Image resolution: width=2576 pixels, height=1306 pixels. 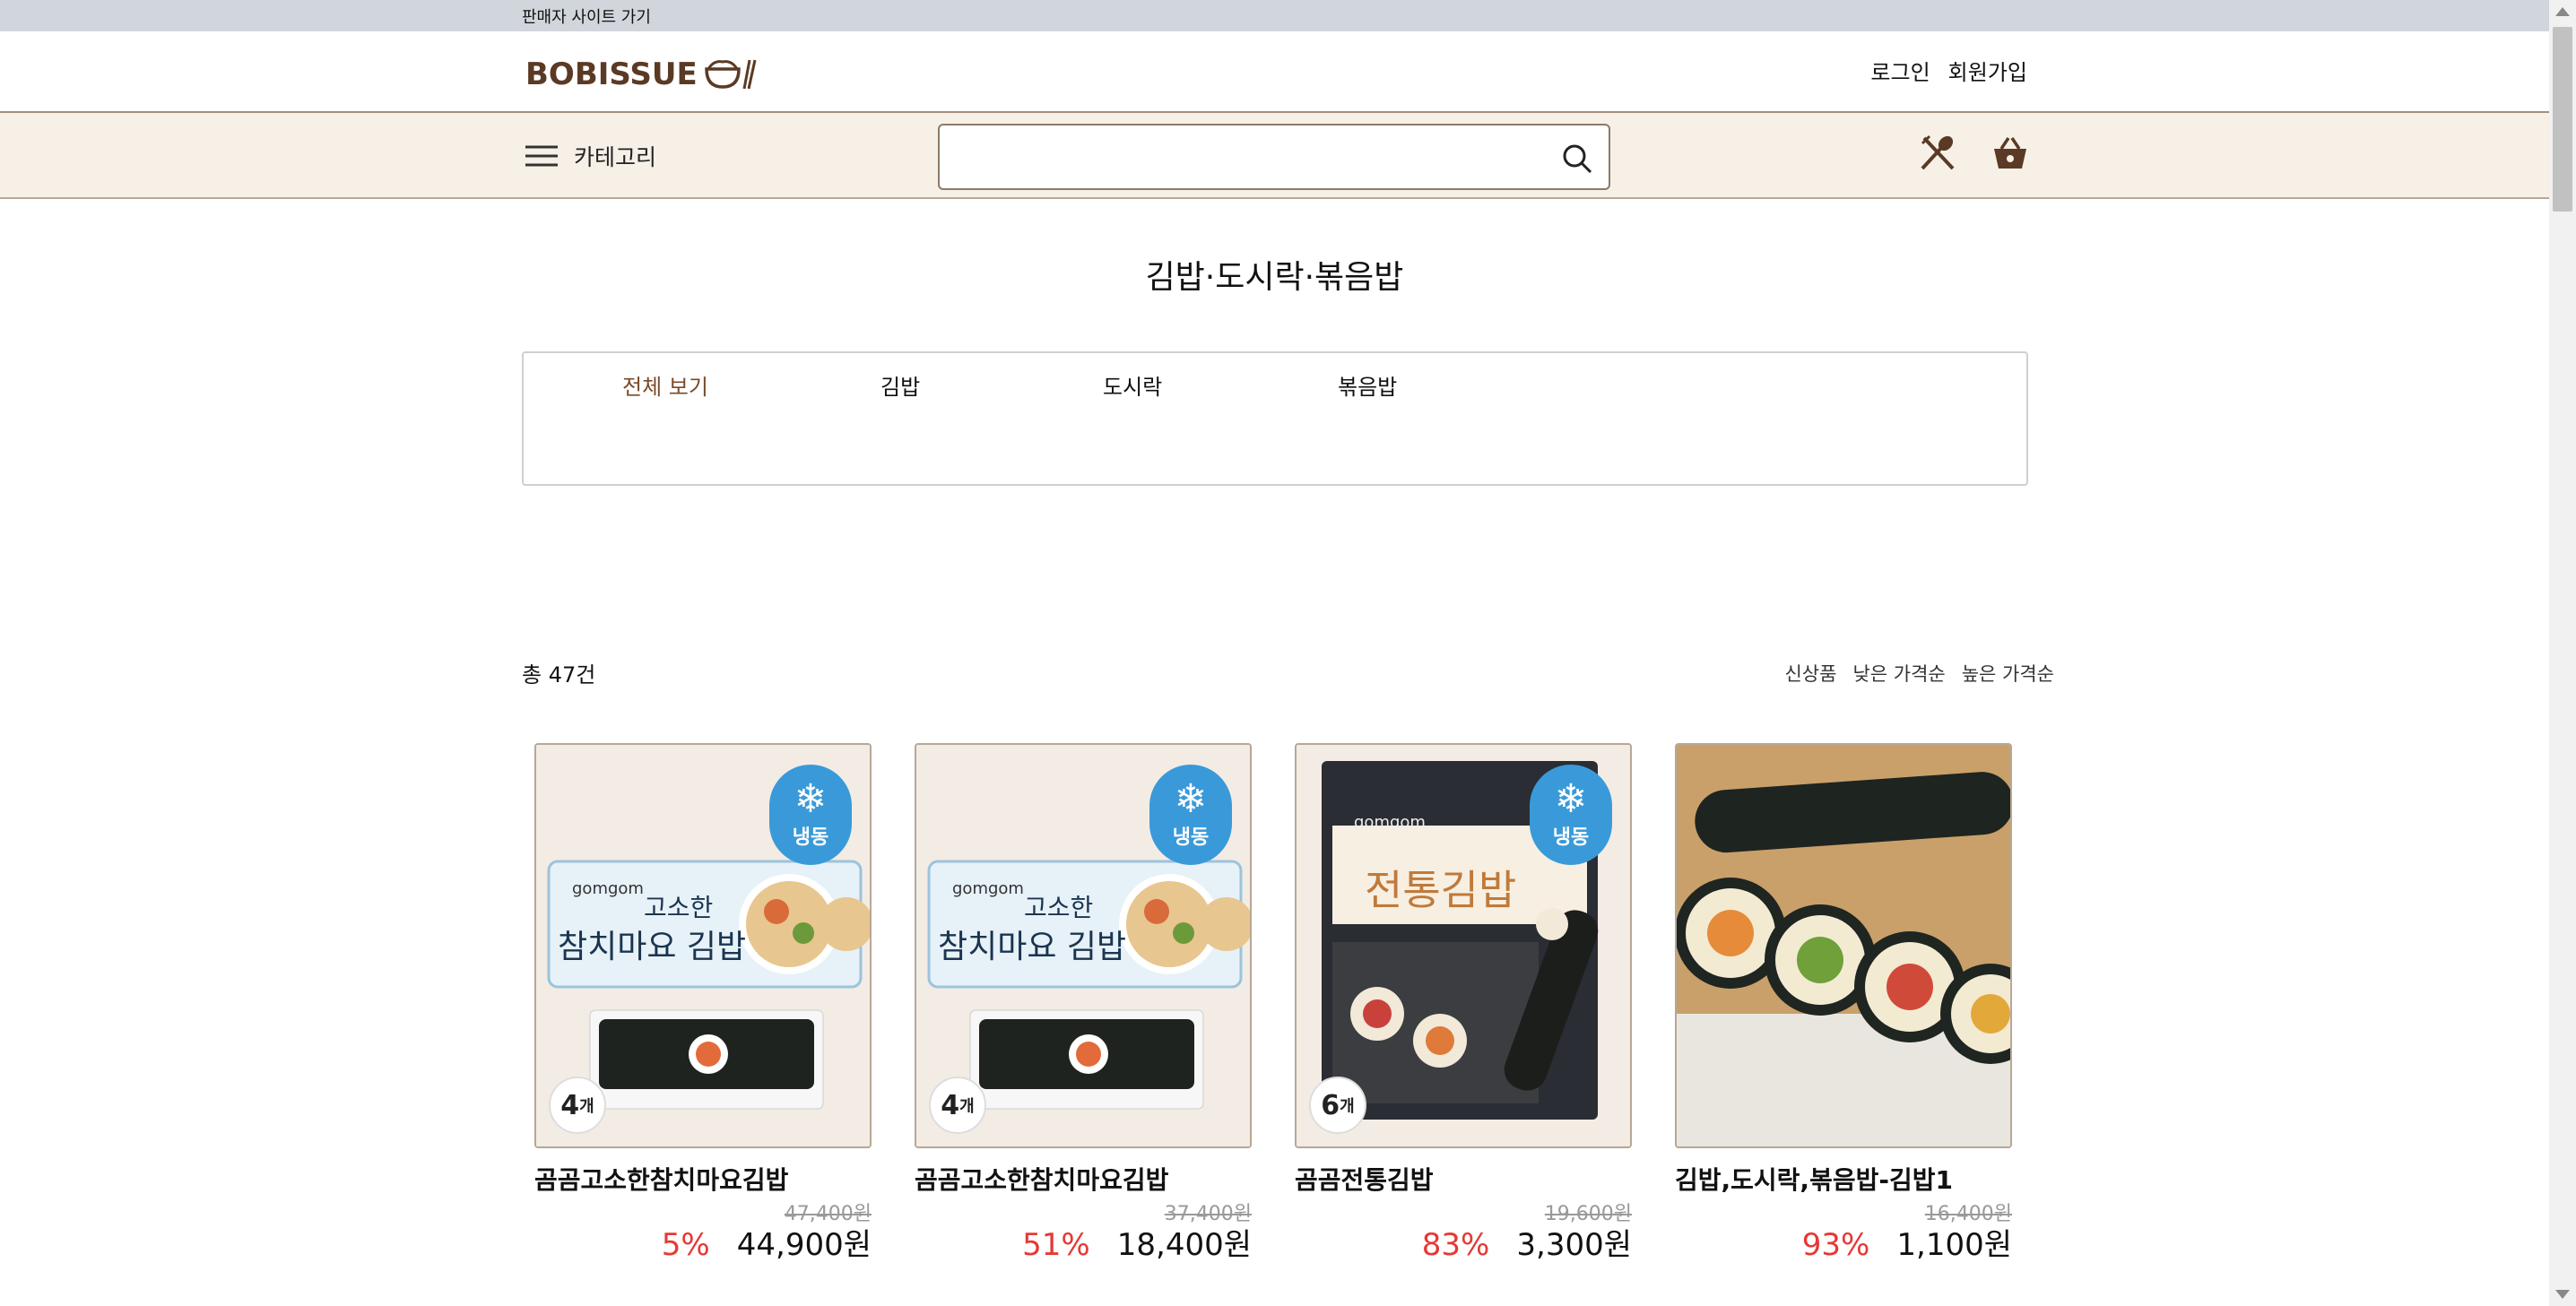 I want to click on total-count: 총 47건, so click(x=559, y=675).